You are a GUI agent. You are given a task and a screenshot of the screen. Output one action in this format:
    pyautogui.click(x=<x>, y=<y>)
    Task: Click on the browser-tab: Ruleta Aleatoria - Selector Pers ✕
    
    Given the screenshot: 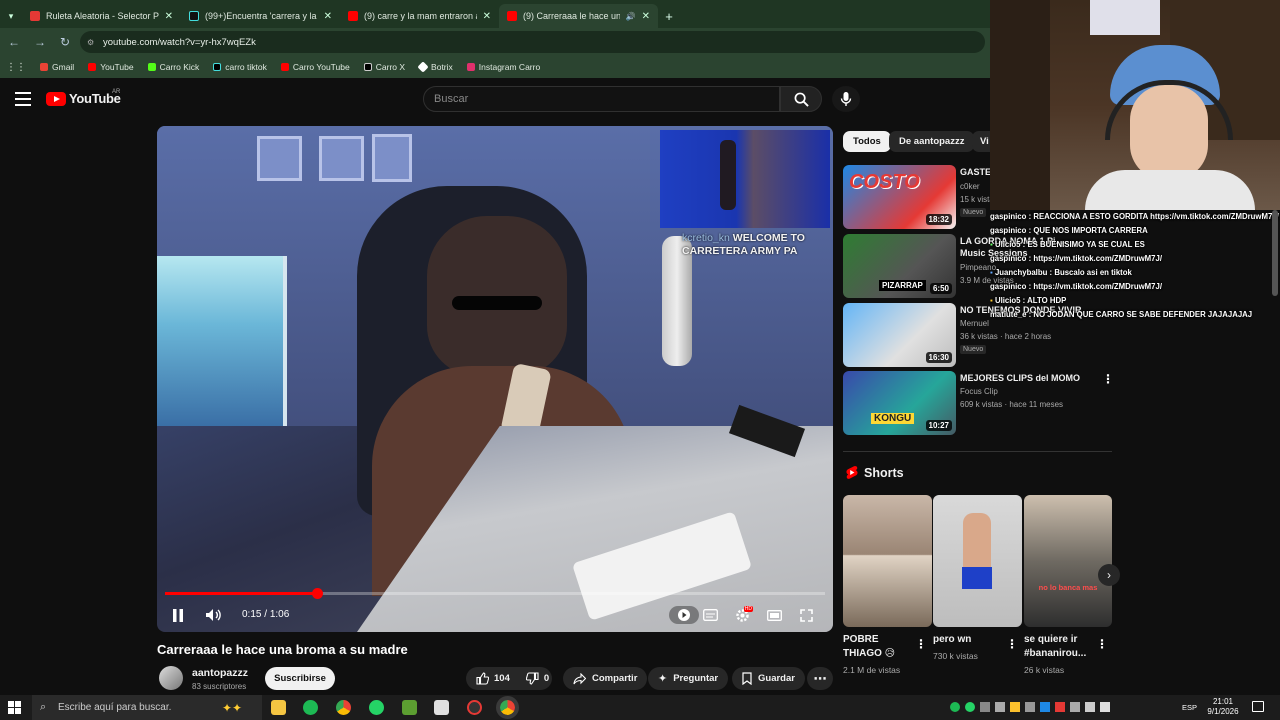 What is the action you would take?
    pyautogui.click(x=101, y=16)
    